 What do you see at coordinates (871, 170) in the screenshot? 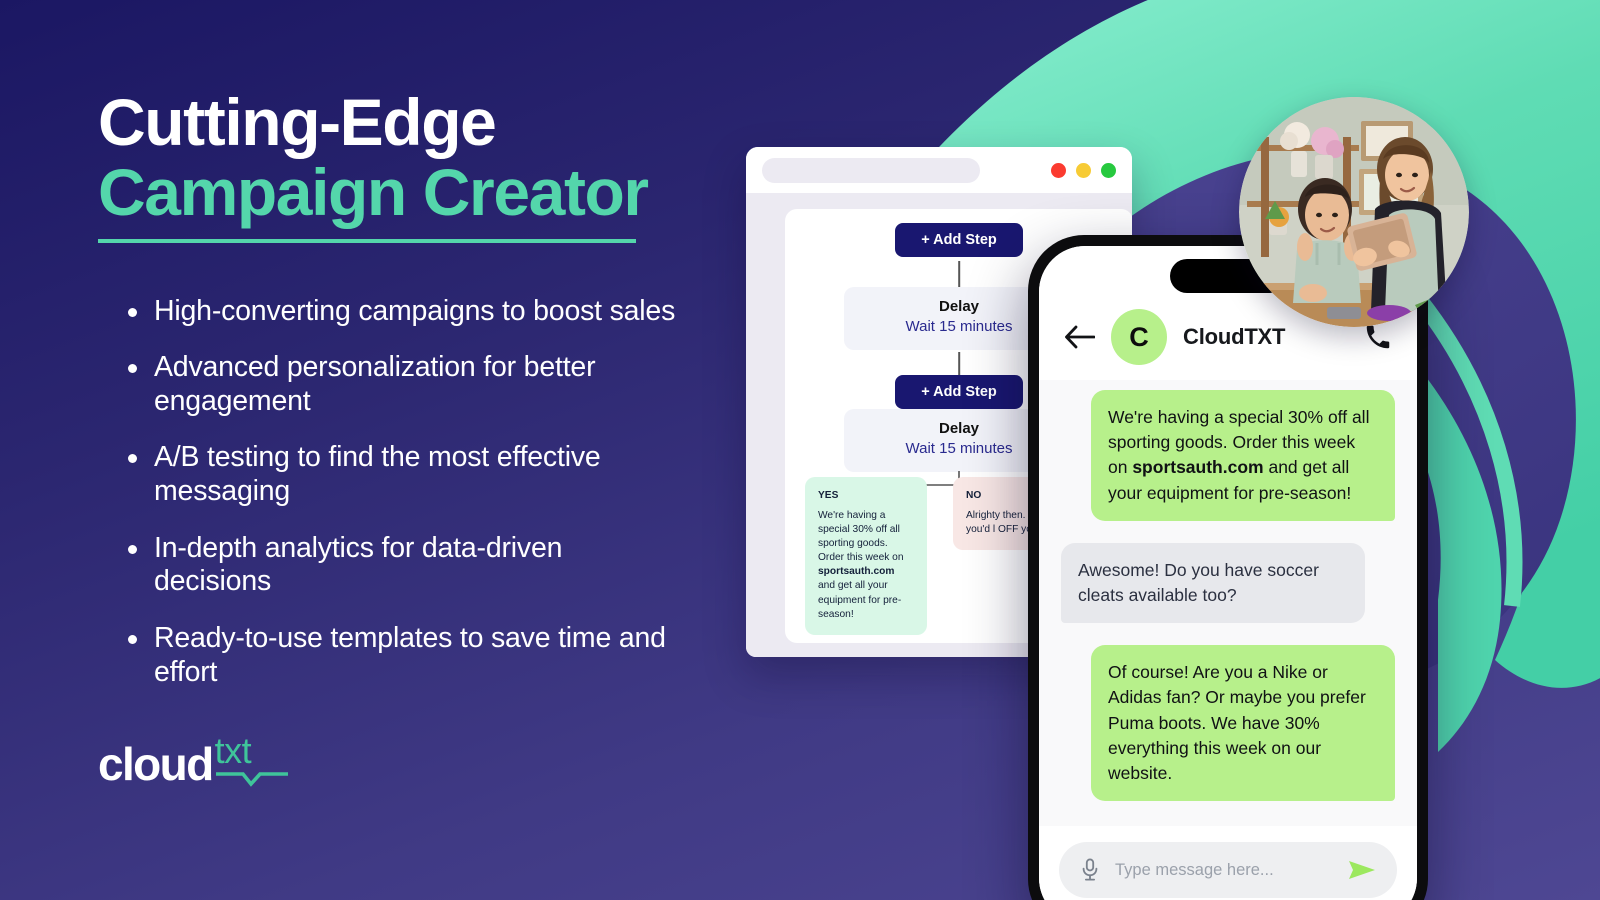
I see `url-bar` at bounding box center [871, 170].